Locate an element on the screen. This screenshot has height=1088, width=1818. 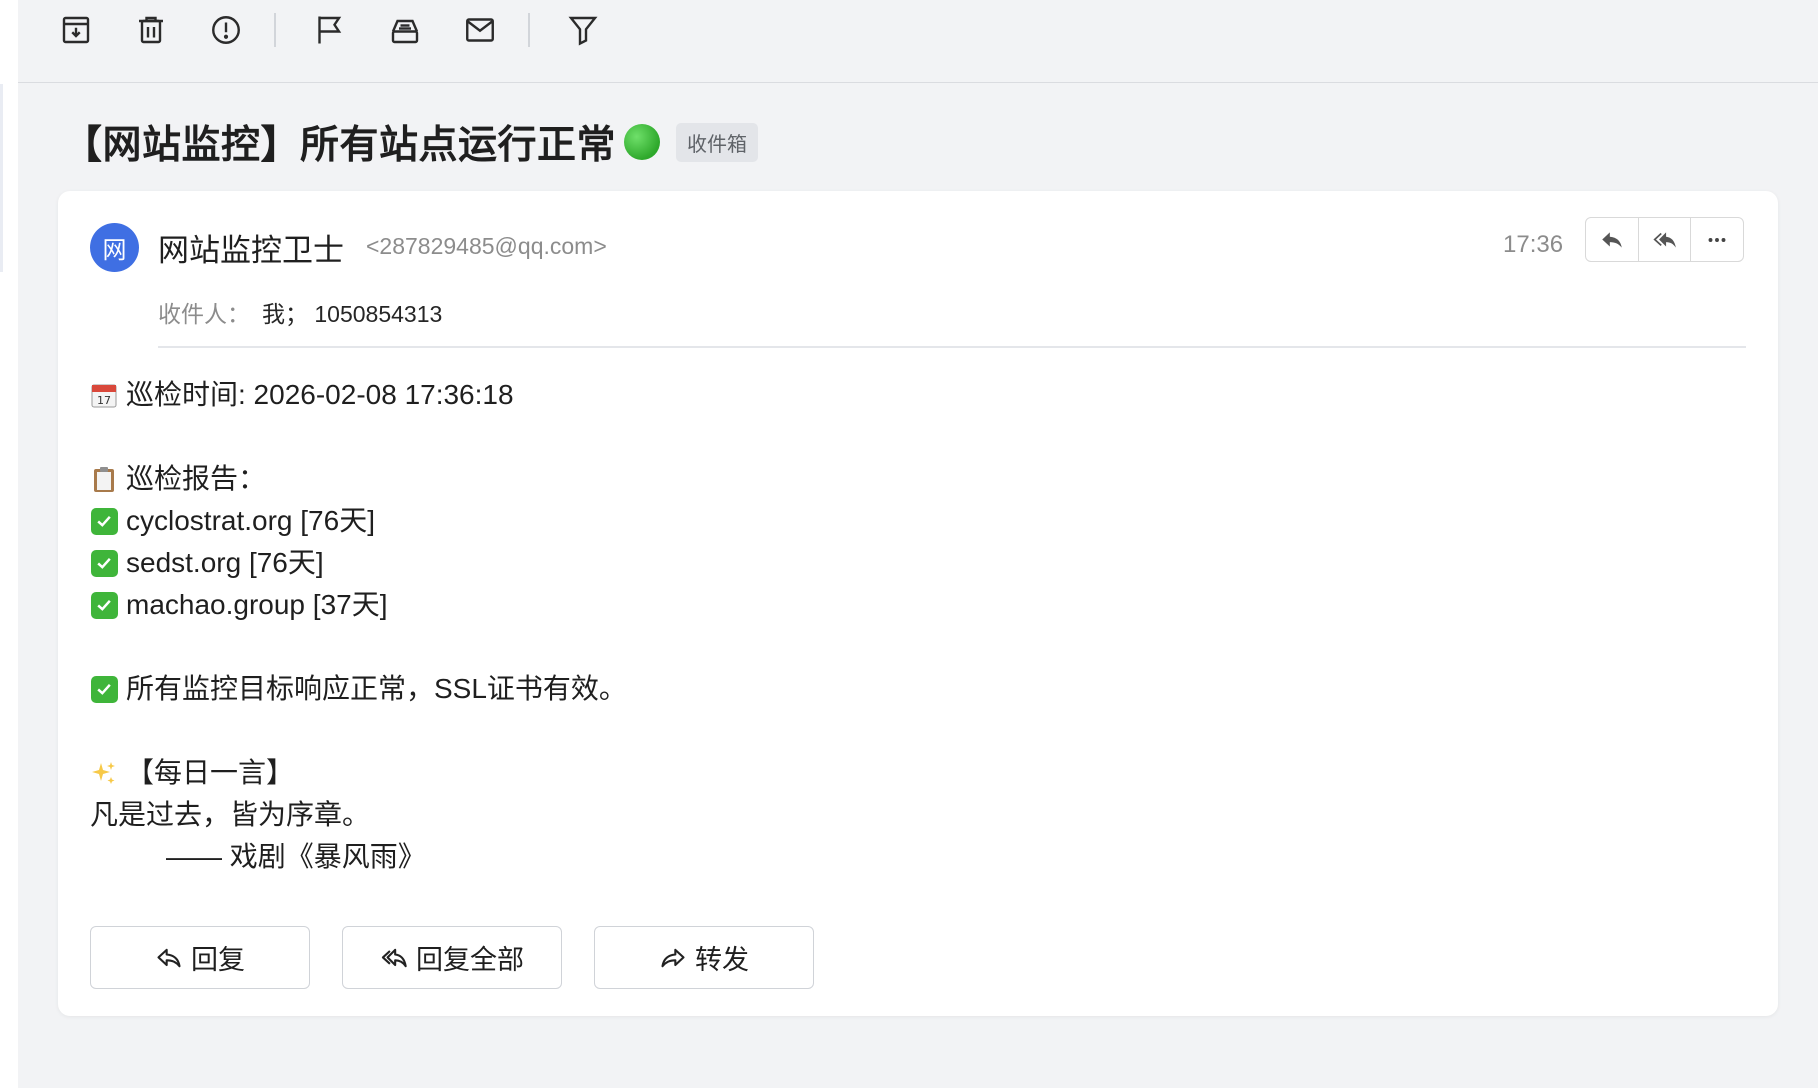
forward-icon is located at coordinates (673, 957).